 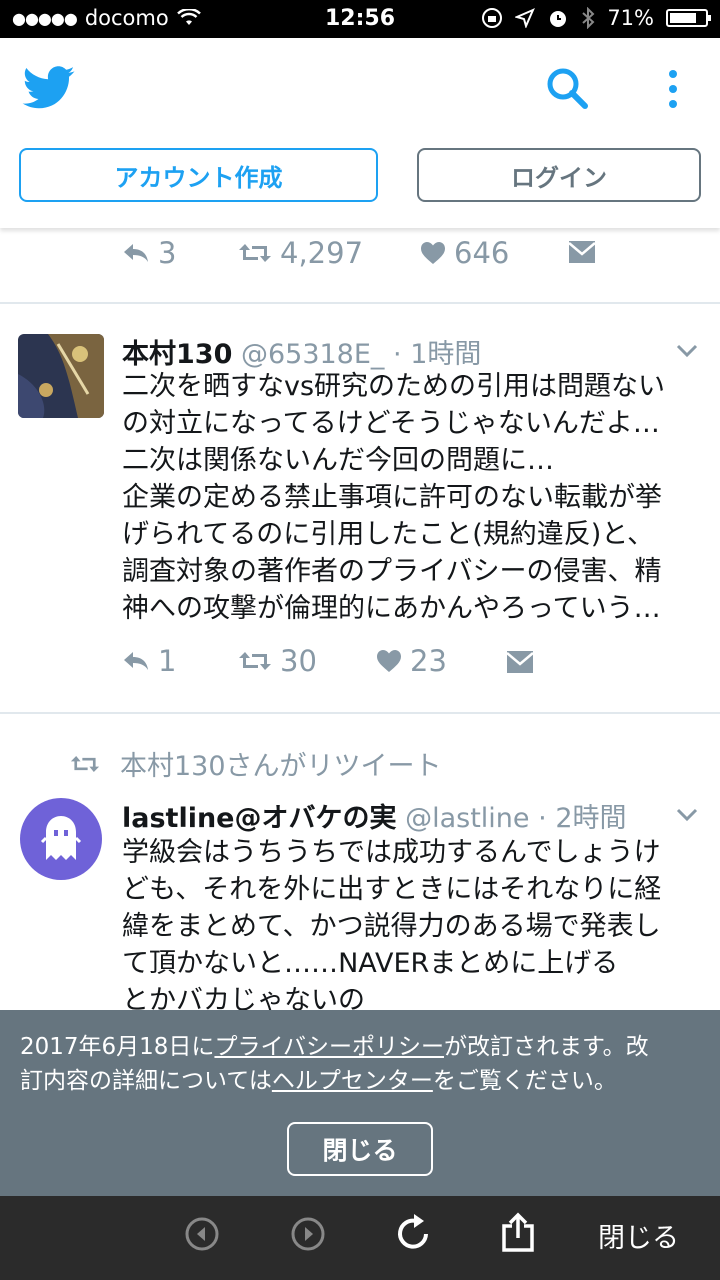 I want to click on alarm-icon, so click(x=558, y=19).